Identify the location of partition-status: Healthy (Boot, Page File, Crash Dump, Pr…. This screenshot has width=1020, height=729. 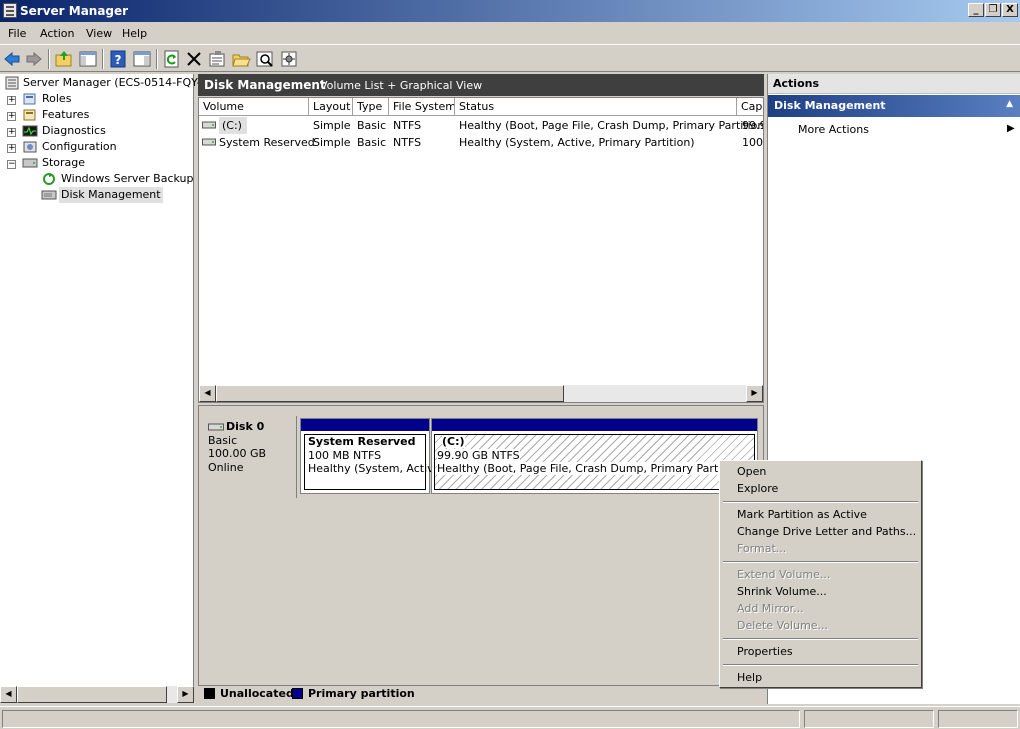
(592, 468).